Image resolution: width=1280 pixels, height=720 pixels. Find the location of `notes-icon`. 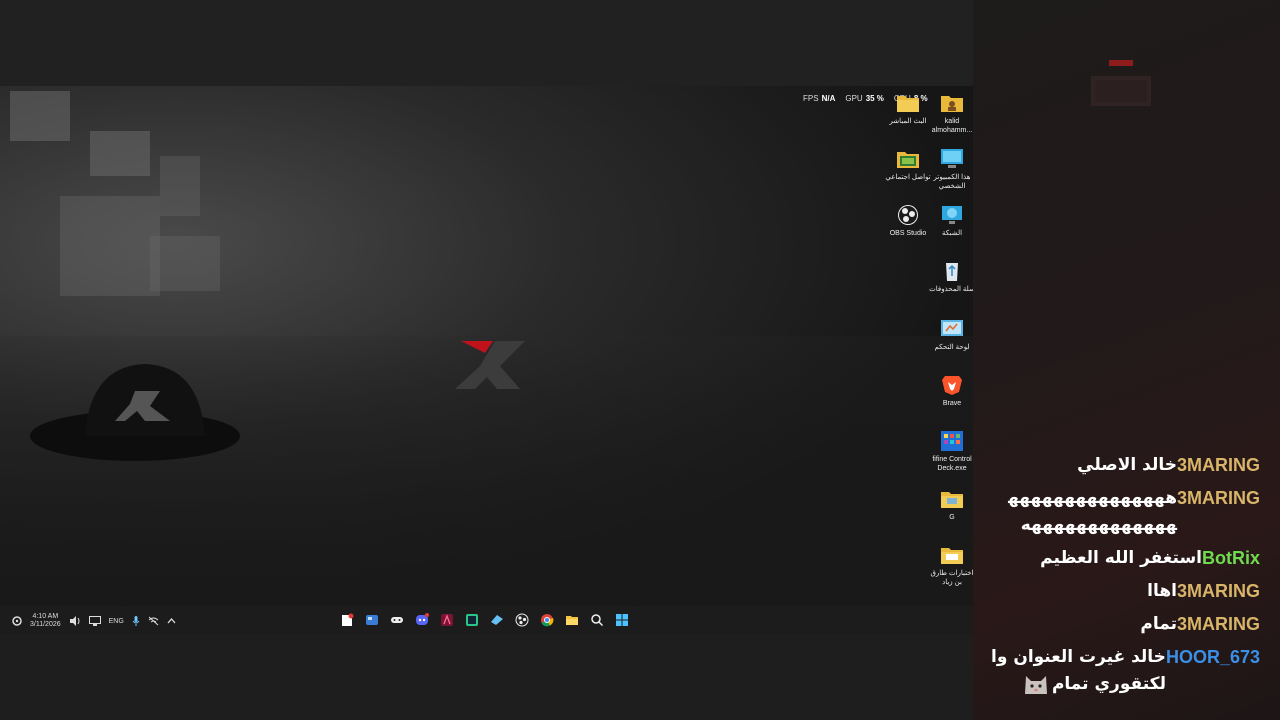

notes-icon is located at coordinates (348, 619).